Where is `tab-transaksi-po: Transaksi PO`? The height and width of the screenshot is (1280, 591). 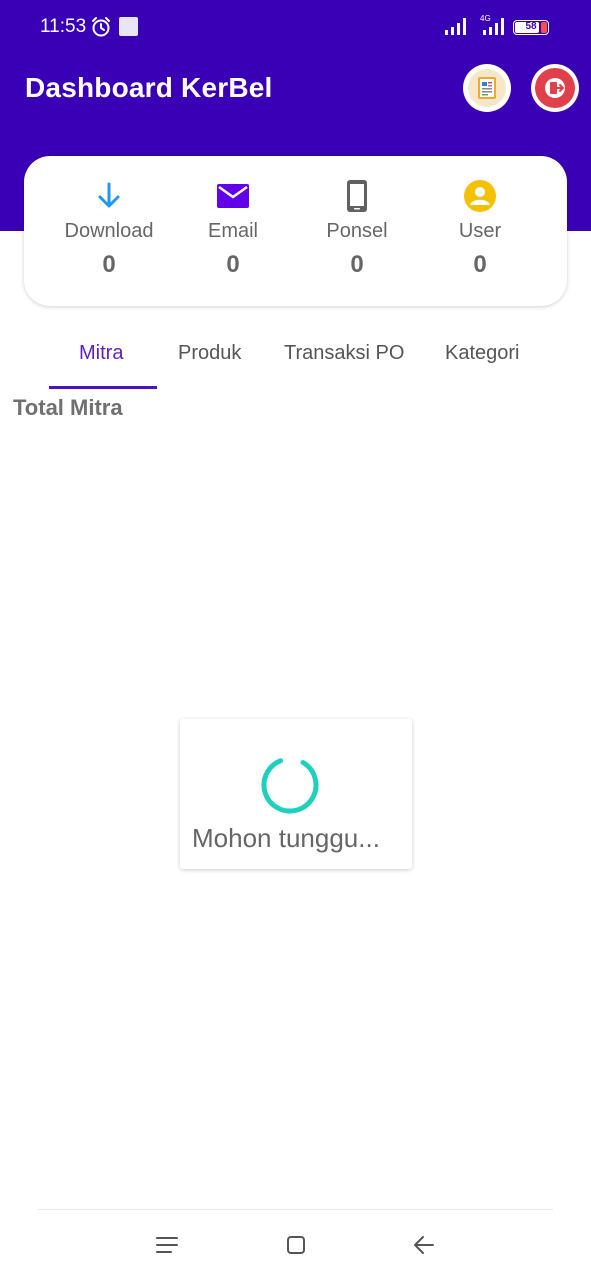
tab-transaksi-po: Transaksi PO is located at coordinates (344, 353).